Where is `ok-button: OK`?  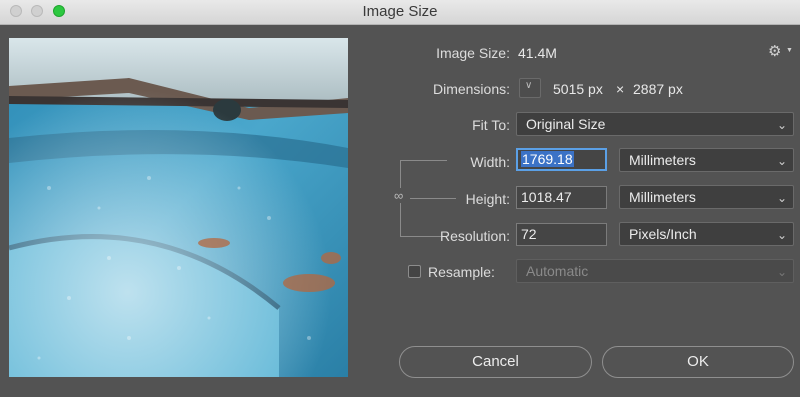
ok-button: OK is located at coordinates (698, 362).